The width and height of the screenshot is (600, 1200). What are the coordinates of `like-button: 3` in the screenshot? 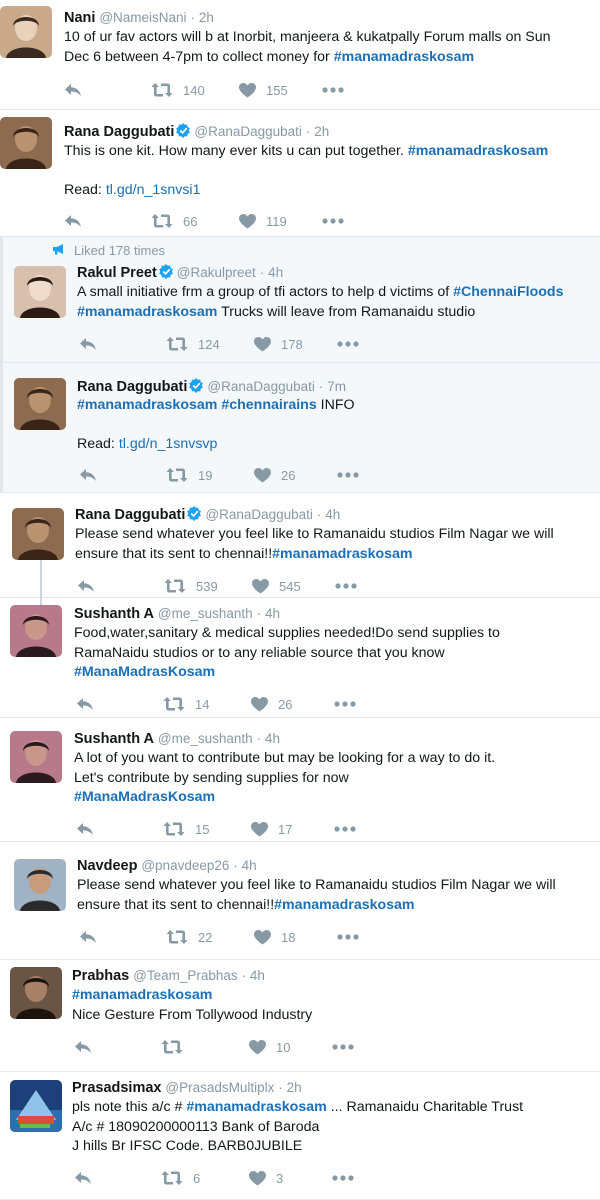 It's located at (266, 1178).